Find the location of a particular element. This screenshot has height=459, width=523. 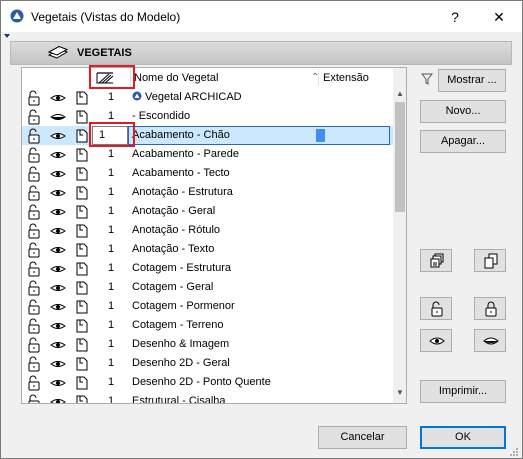

list-item: 1 Anotação - Rótulo is located at coordinates (207, 230).